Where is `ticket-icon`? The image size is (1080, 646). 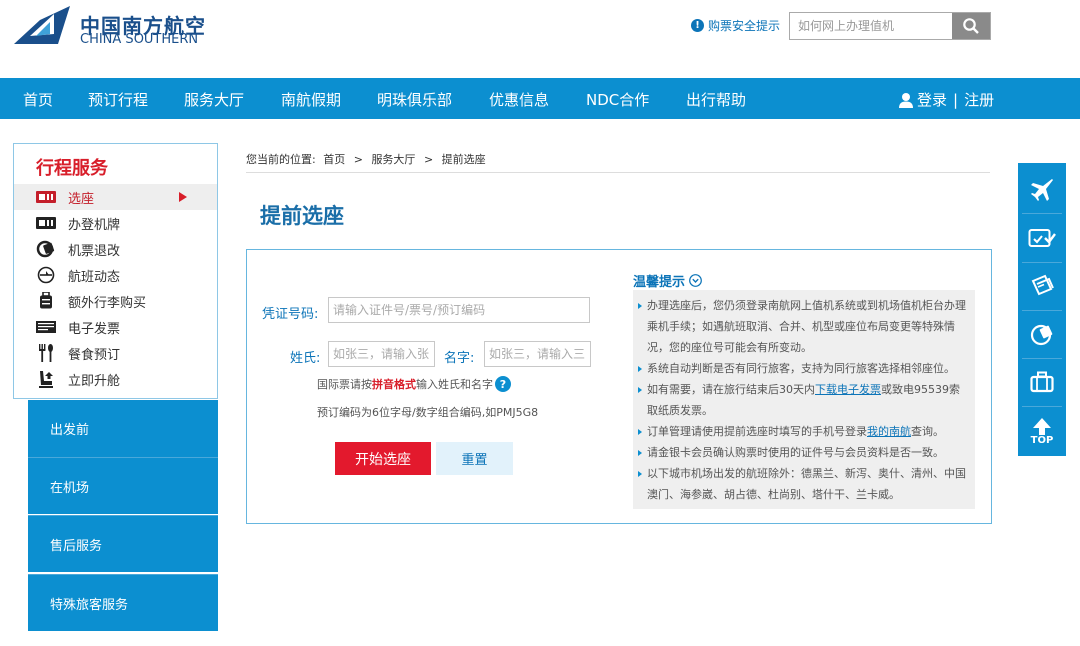
ticket-icon is located at coordinates (1042, 285).